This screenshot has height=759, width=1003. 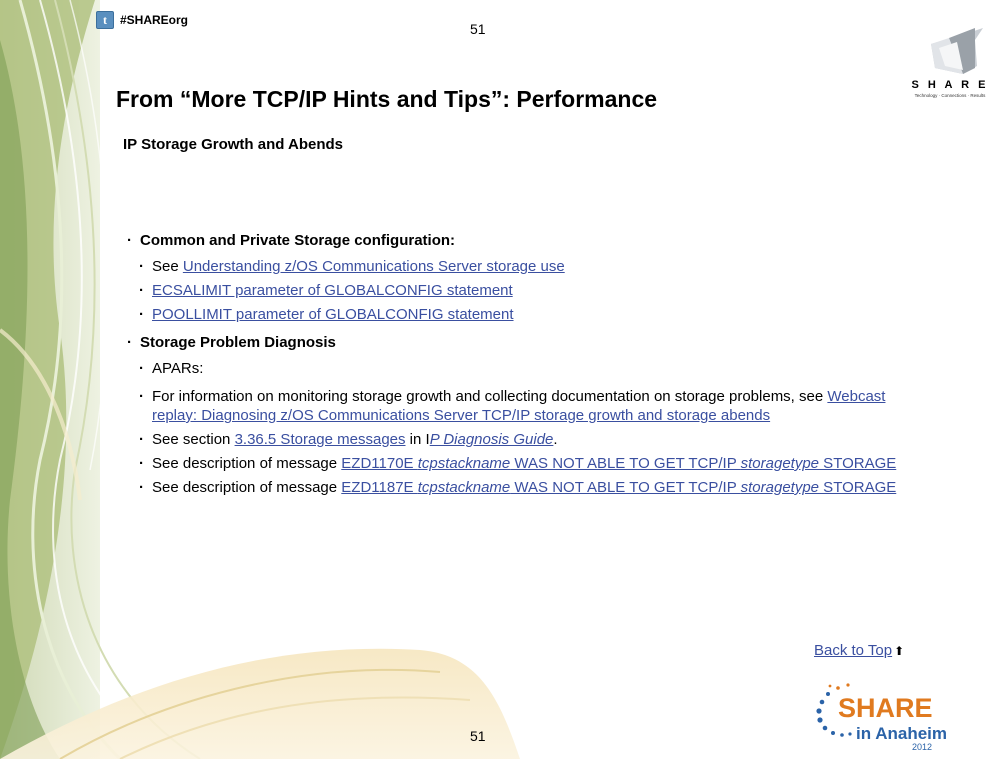 I want to click on share-logo-tagline: Technology · Connections · Results, so click(x=951, y=95).